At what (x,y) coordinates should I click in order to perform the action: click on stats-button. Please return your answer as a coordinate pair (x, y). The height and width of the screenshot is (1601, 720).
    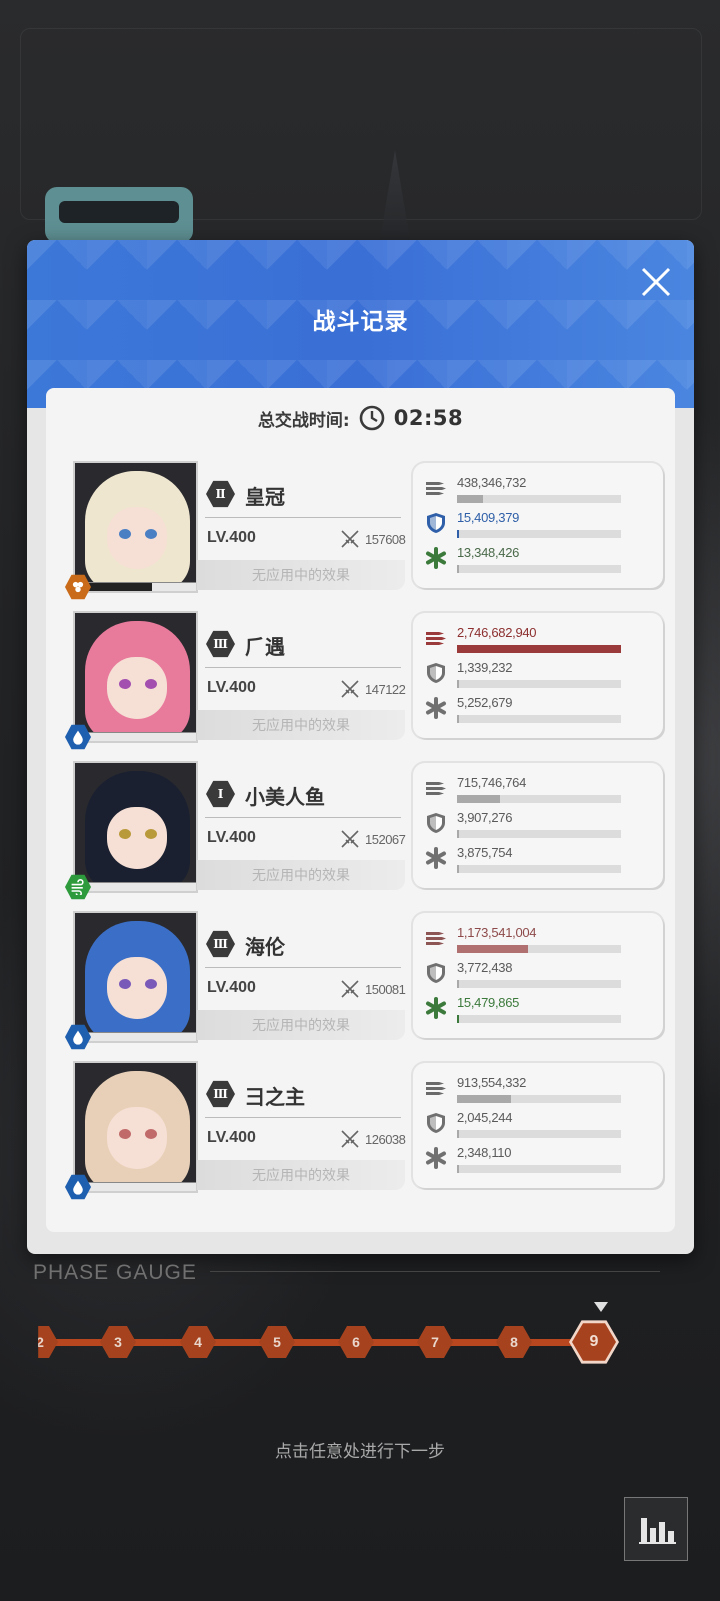
    Looking at the image, I should click on (656, 1529).